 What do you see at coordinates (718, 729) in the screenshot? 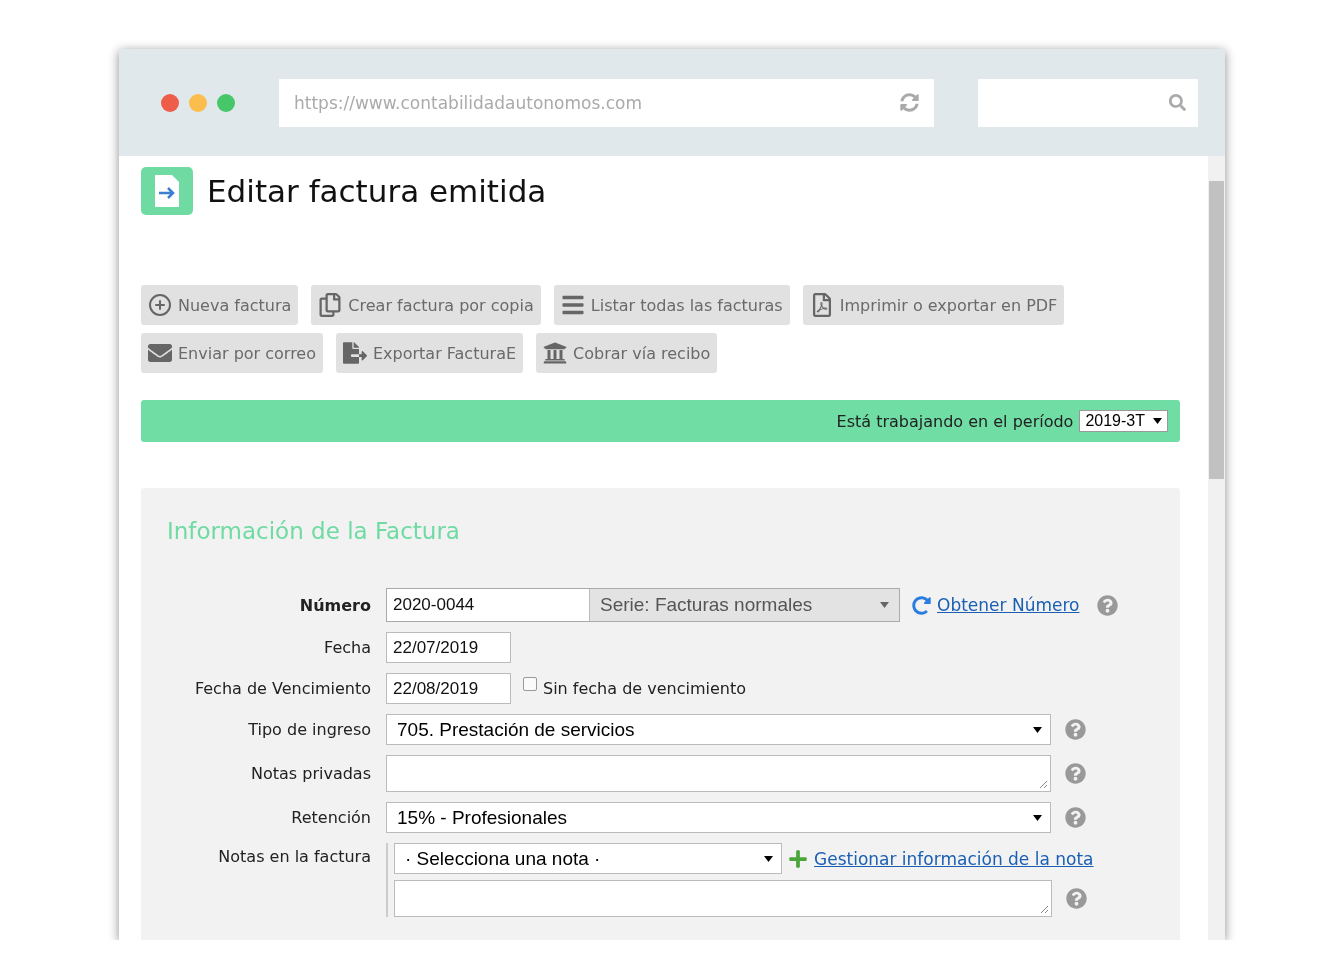
I see `dropdown-select: 705. Prestación de servicios` at bounding box center [718, 729].